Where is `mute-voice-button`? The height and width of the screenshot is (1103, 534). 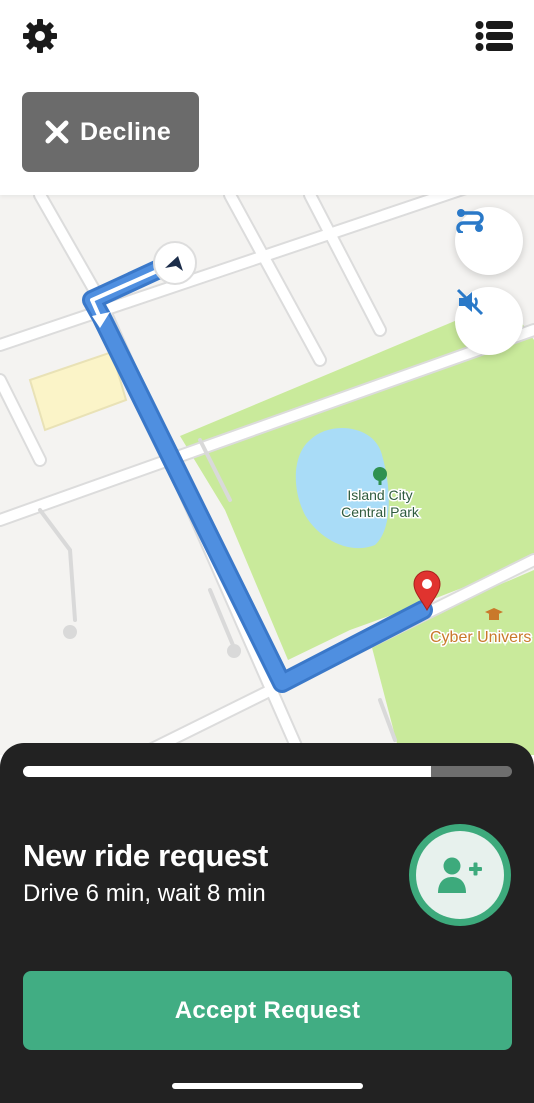 mute-voice-button is located at coordinates (489, 321).